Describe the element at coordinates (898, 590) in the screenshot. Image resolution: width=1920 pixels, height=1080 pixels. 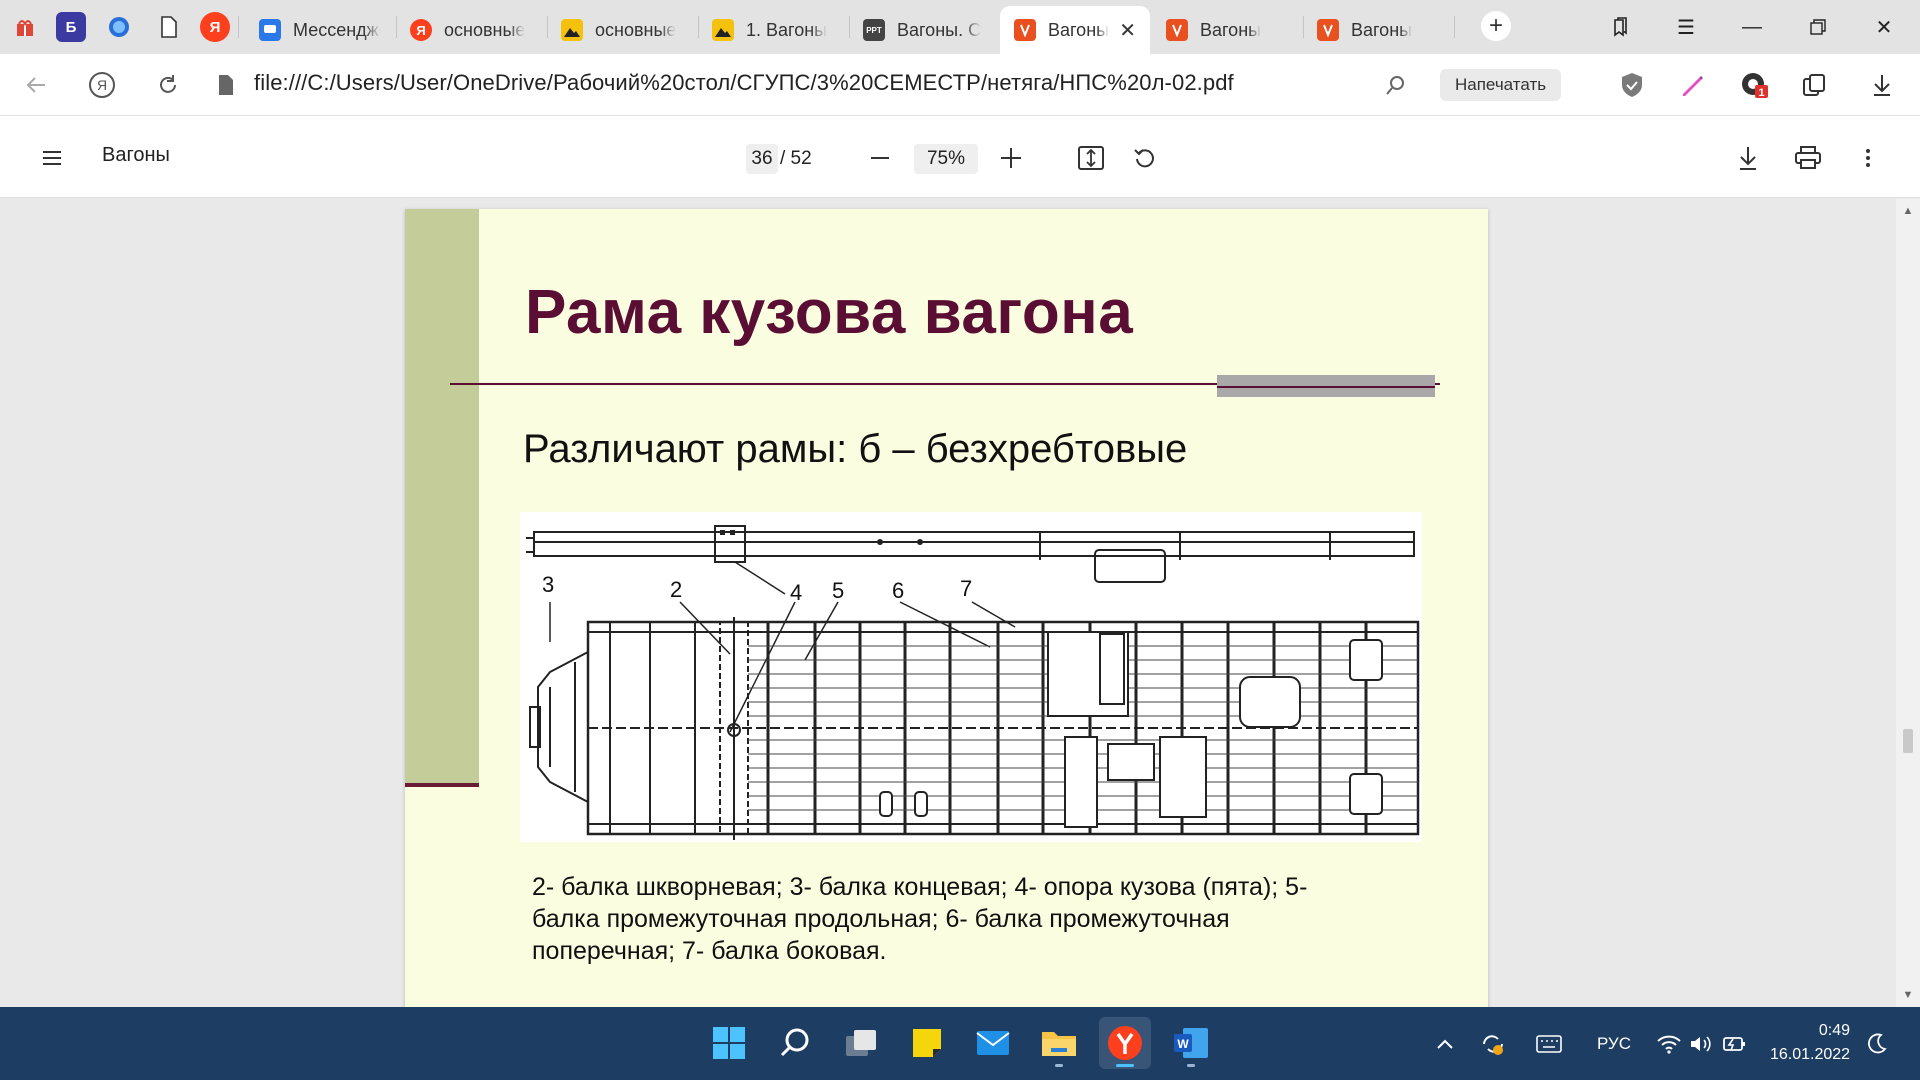
I see `label-6: 6` at that location.